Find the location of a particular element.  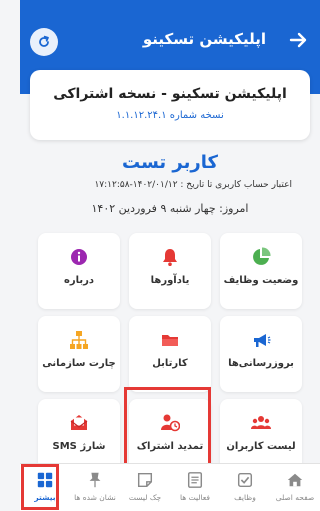

refresh-icon is located at coordinates (44, 41).